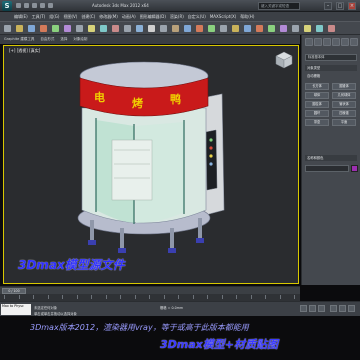  What do you see at coordinates (7, 6) in the screenshot?
I see `app-logo-icon: S` at bounding box center [7, 6].